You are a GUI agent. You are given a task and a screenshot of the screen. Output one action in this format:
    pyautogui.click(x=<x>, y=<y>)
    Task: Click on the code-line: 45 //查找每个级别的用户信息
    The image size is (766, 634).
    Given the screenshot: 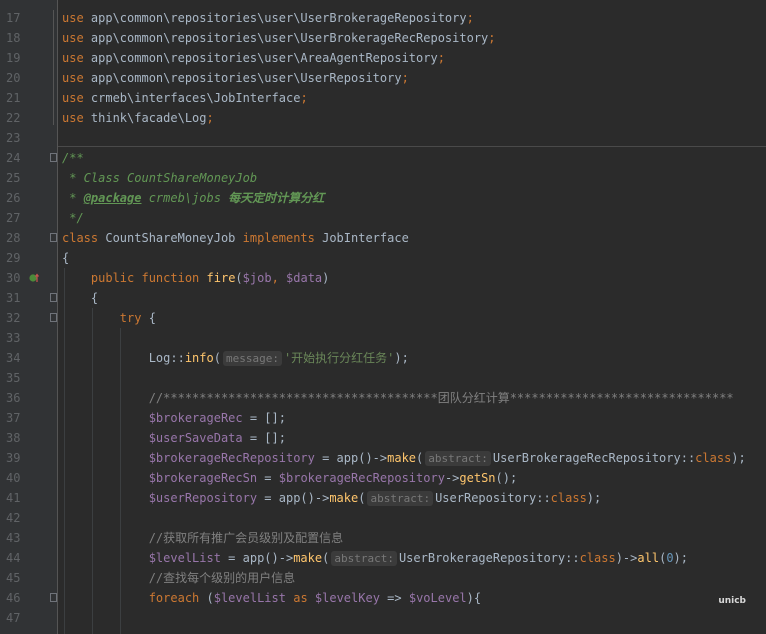 What is the action you would take?
    pyautogui.click(x=383, y=578)
    